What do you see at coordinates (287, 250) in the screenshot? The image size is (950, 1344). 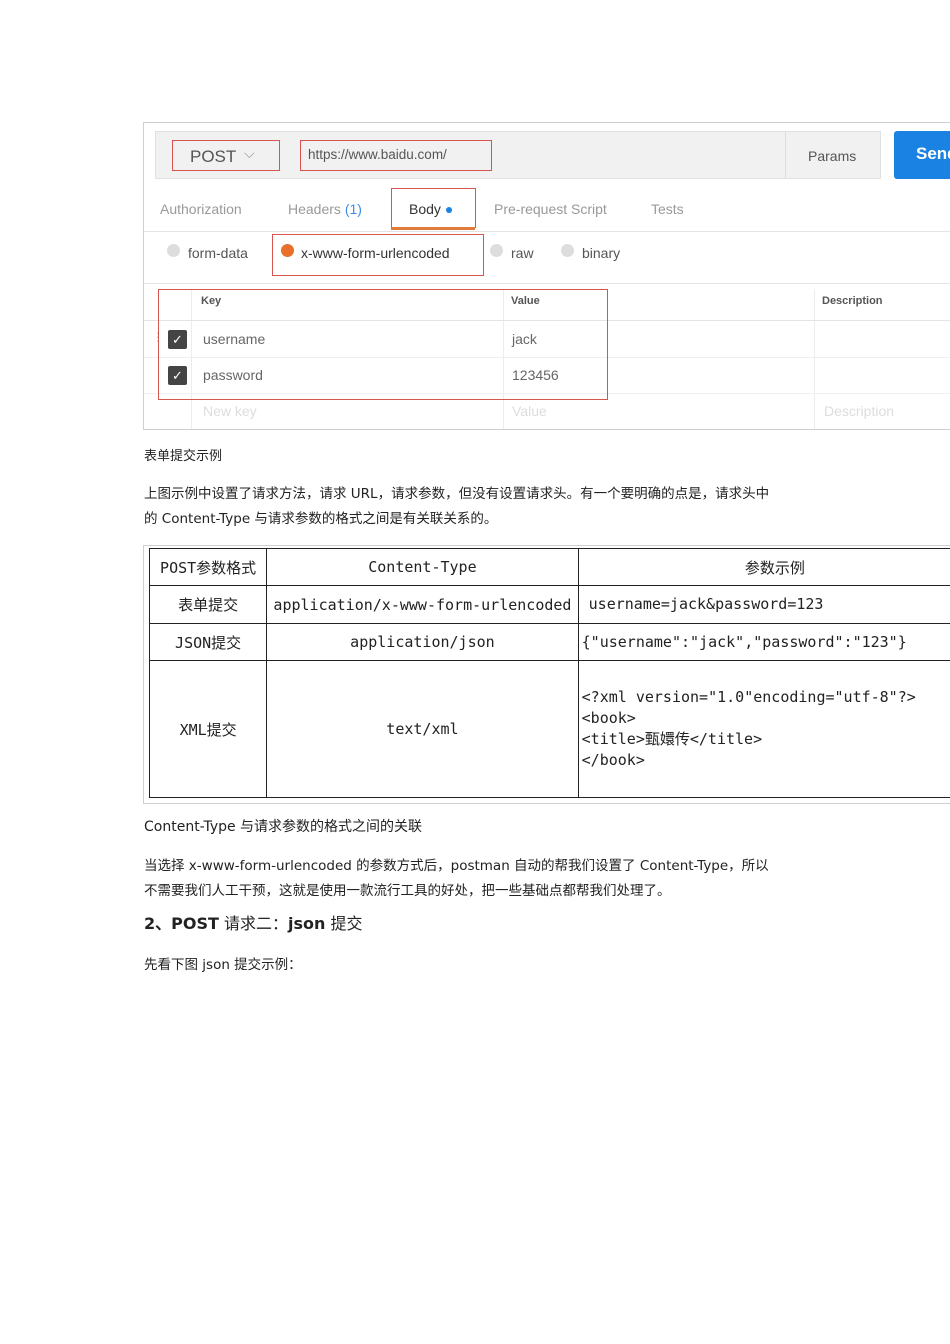 I see `radio-x-www-form-urlencoded` at bounding box center [287, 250].